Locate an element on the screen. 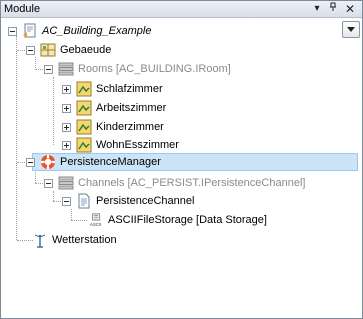 Image resolution: width=363 pixels, height=319 pixels. close-icon: ✕ is located at coordinates (350, 9).